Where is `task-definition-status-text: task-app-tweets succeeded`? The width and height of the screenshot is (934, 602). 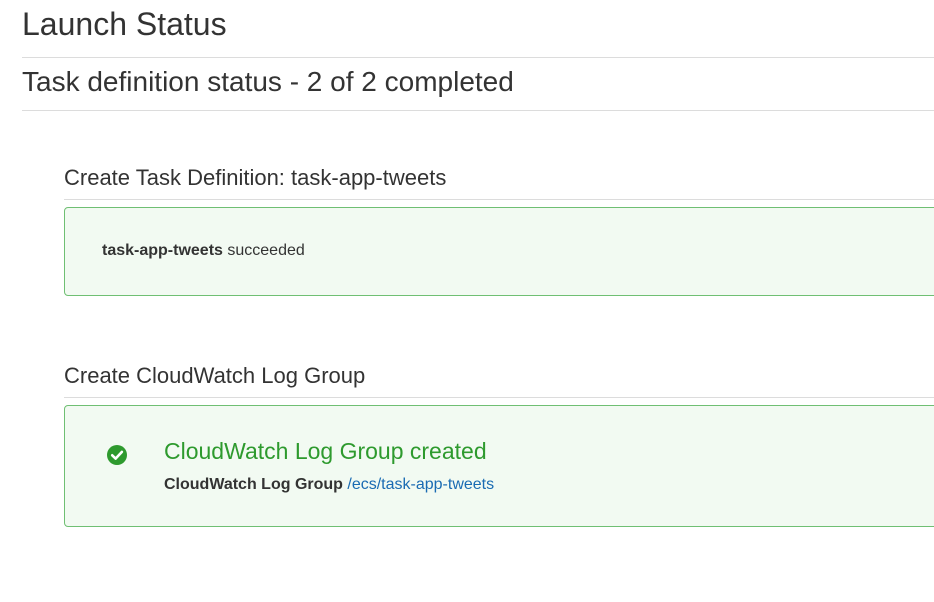
task-definition-status-text: task-app-tweets succeeded is located at coordinates (203, 251).